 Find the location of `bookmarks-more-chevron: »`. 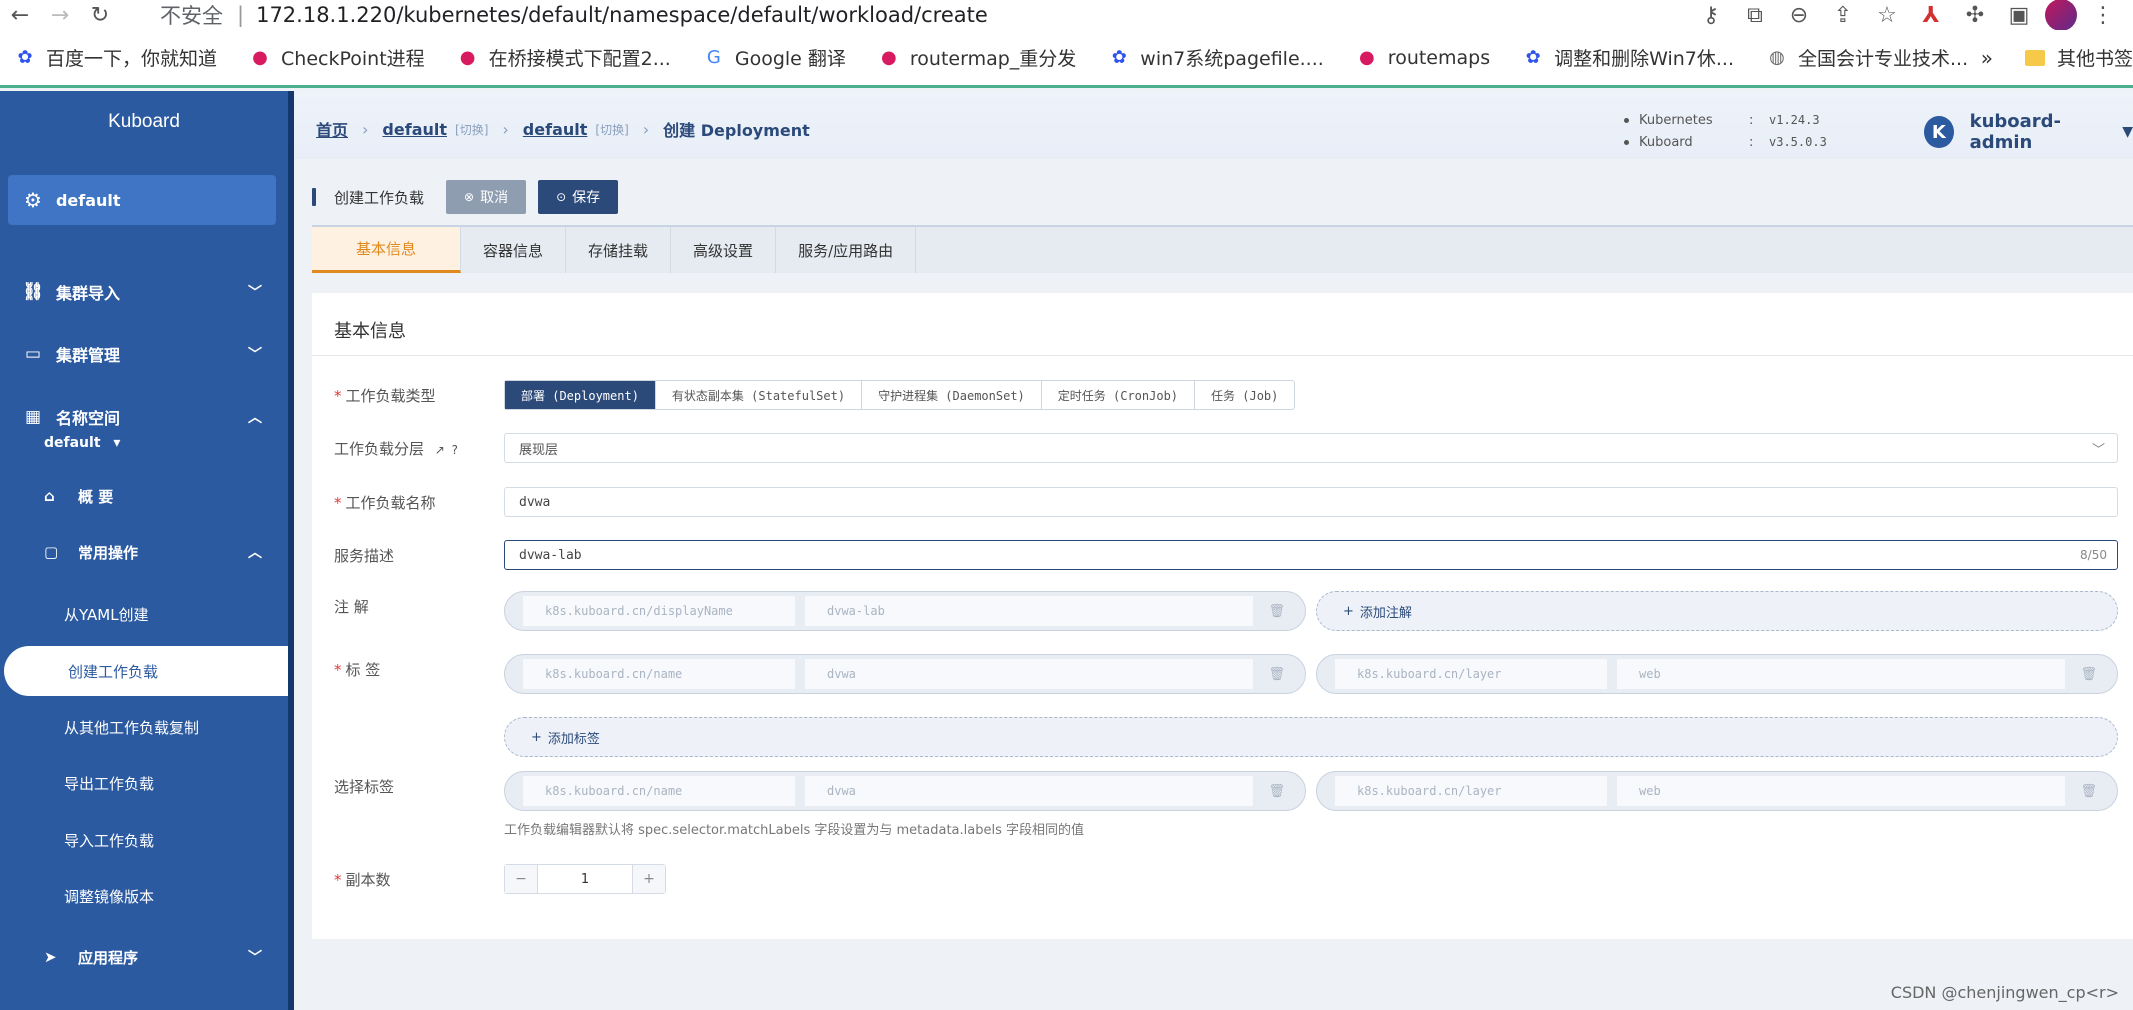

bookmarks-more-chevron: » is located at coordinates (1987, 58).